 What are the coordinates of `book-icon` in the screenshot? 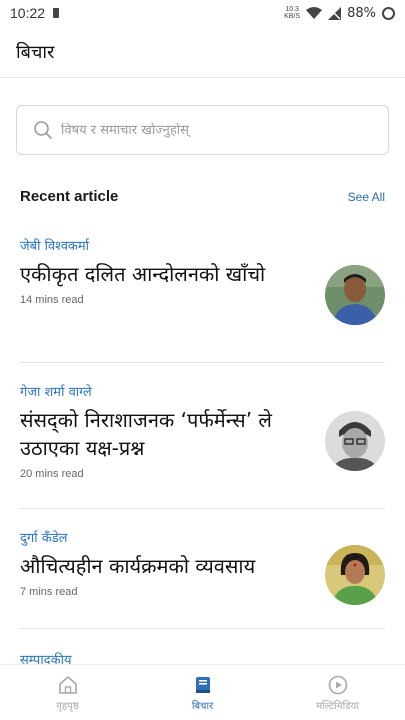 It's located at (202, 684).